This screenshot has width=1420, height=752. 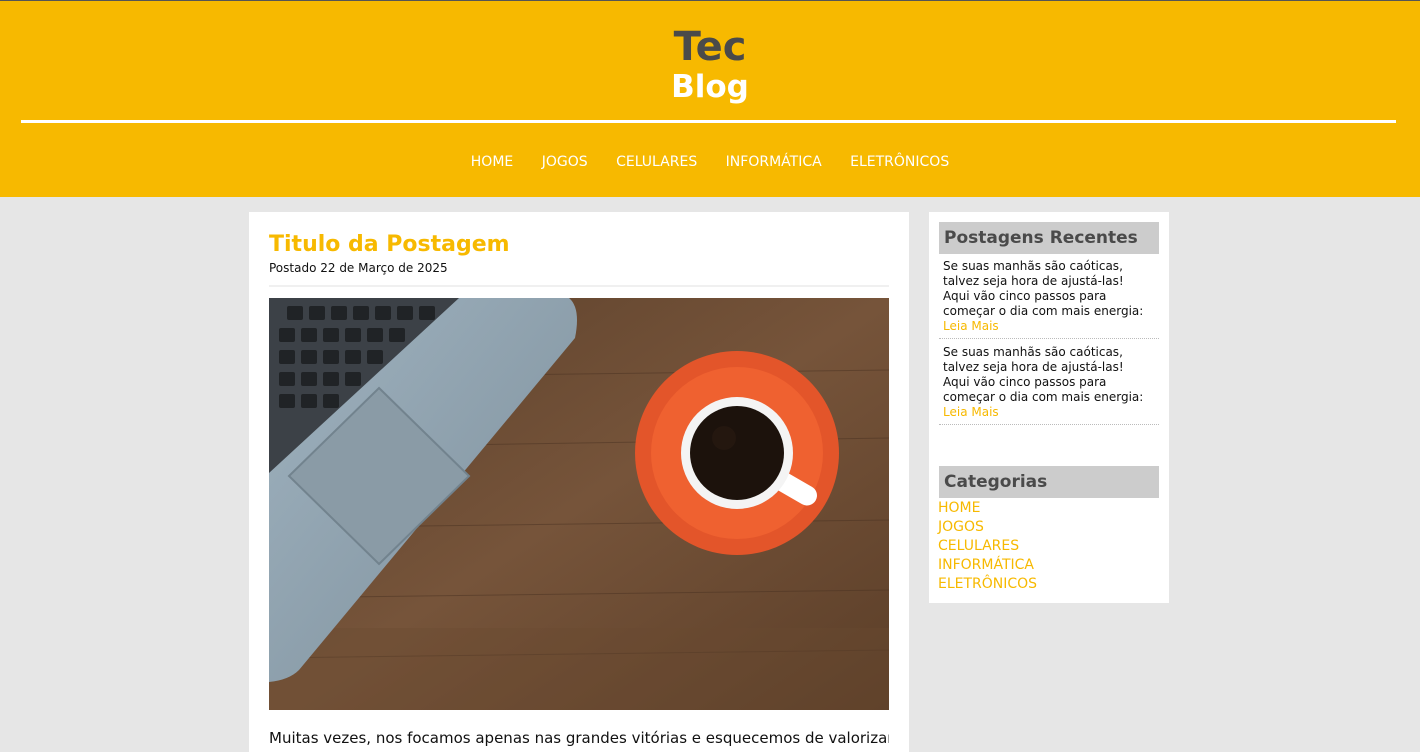 I want to click on category-item-eletronicos: ELETRÔNICOS, so click(x=987, y=584).